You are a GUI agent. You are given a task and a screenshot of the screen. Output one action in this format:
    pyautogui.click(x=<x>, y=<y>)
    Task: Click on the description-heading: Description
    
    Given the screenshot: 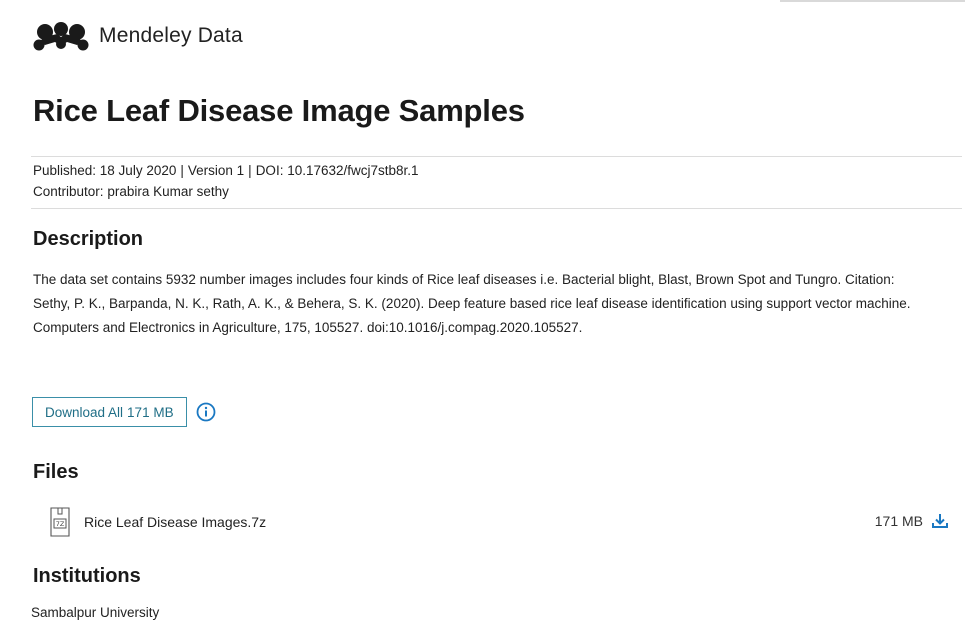 What is the action you would take?
    pyautogui.click(x=88, y=239)
    